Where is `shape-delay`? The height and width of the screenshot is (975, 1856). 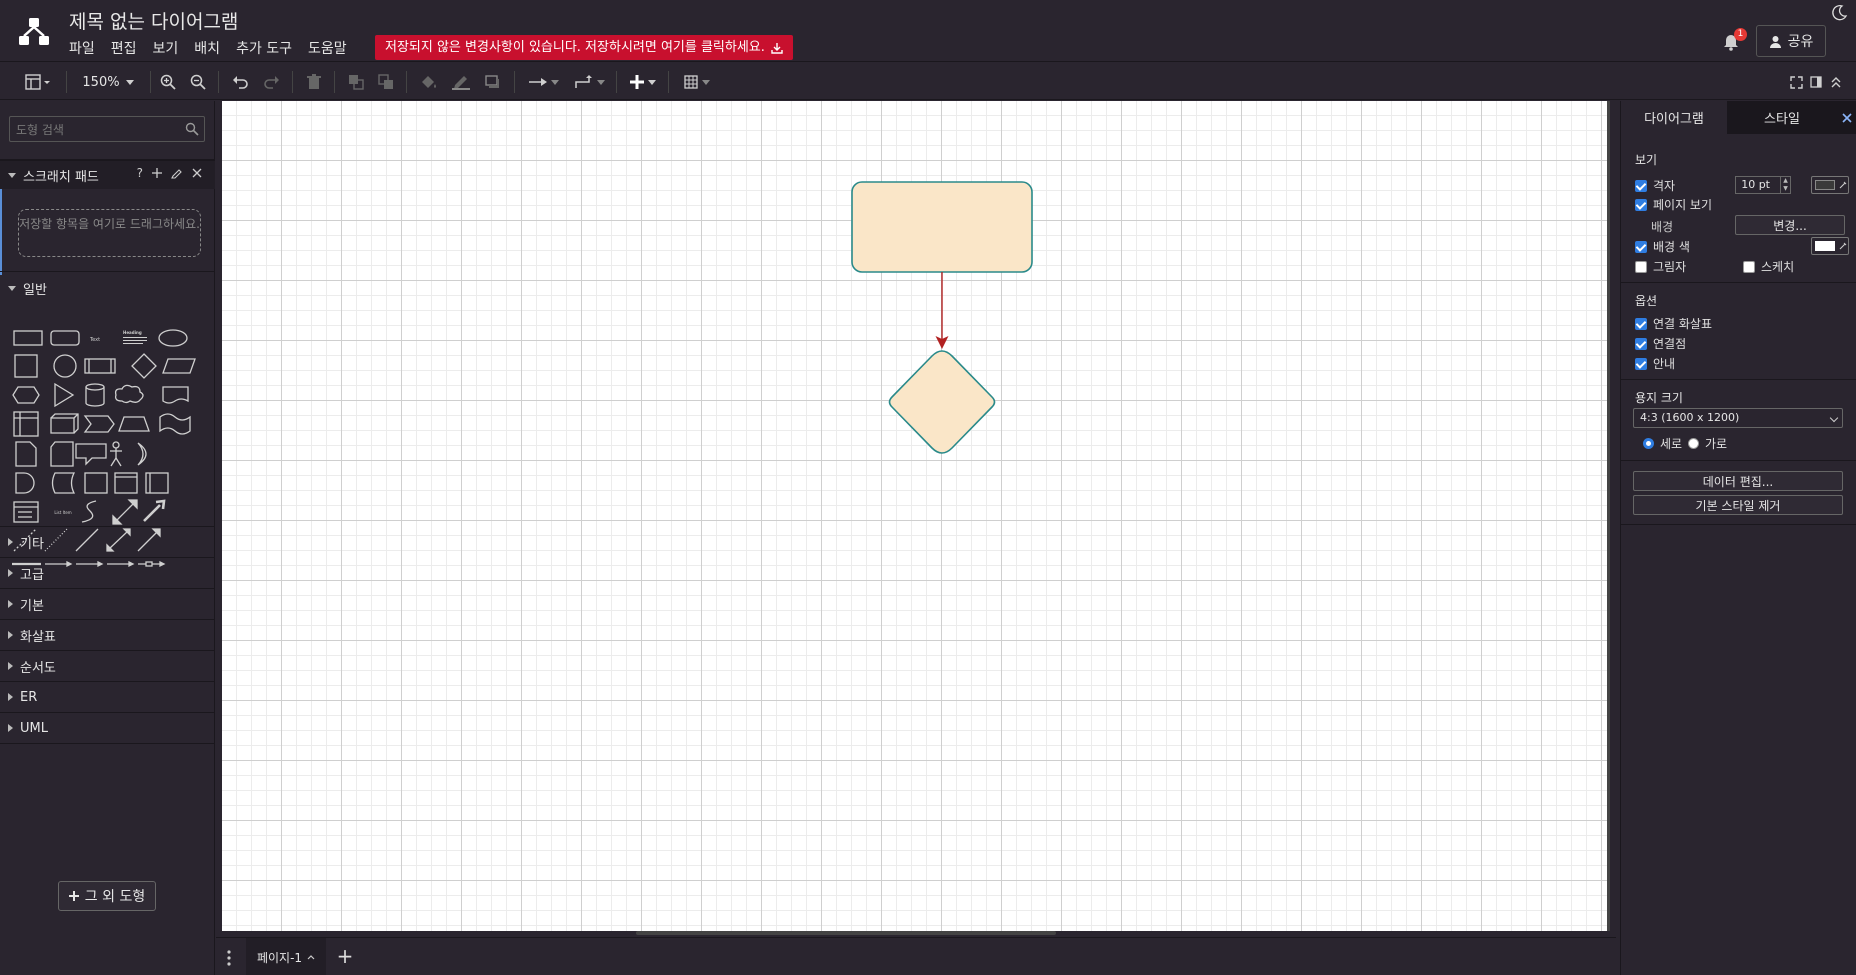 shape-delay is located at coordinates (25, 483).